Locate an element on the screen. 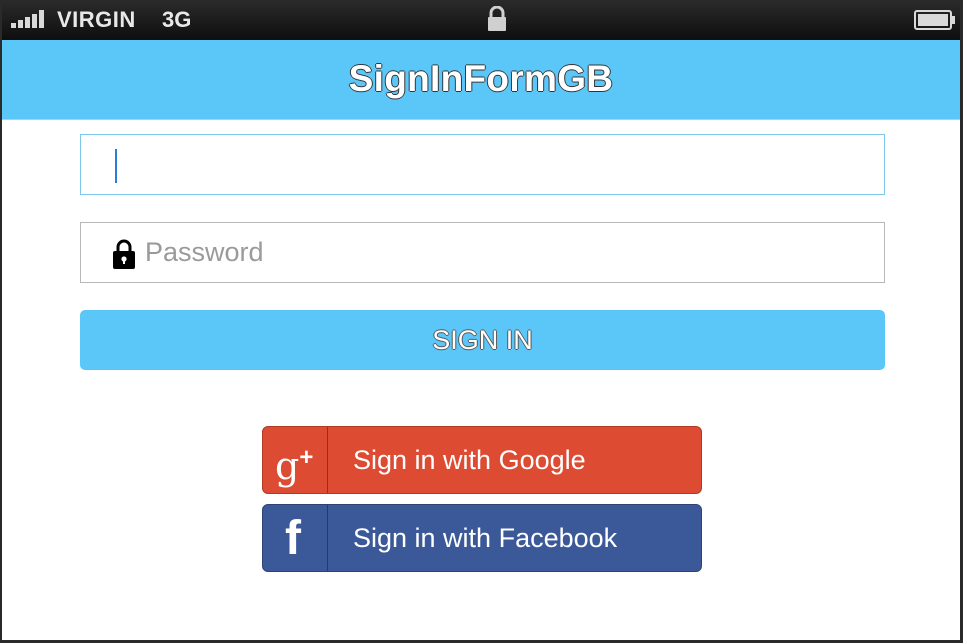  signal-icon is located at coordinates (31, 19).